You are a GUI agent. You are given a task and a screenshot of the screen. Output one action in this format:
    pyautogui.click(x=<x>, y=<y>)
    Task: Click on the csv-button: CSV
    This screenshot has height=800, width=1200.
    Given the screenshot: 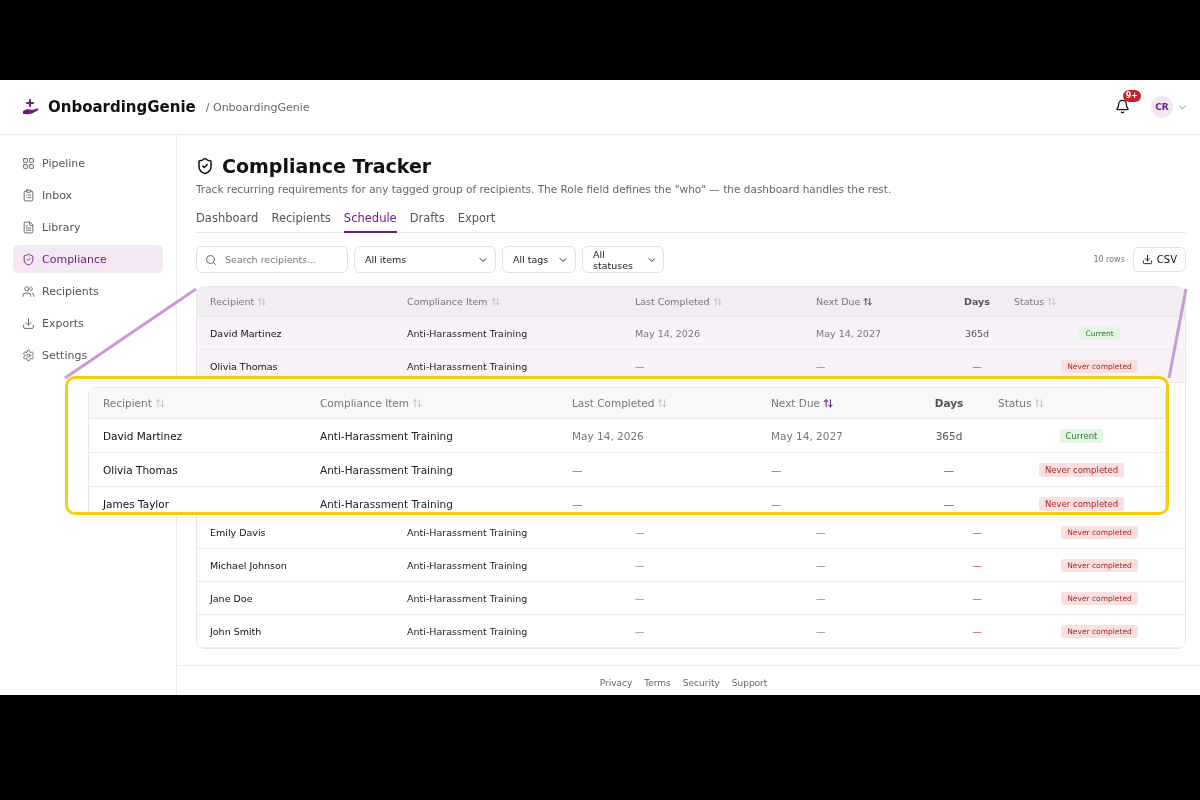 What is the action you would take?
    pyautogui.click(x=1159, y=259)
    